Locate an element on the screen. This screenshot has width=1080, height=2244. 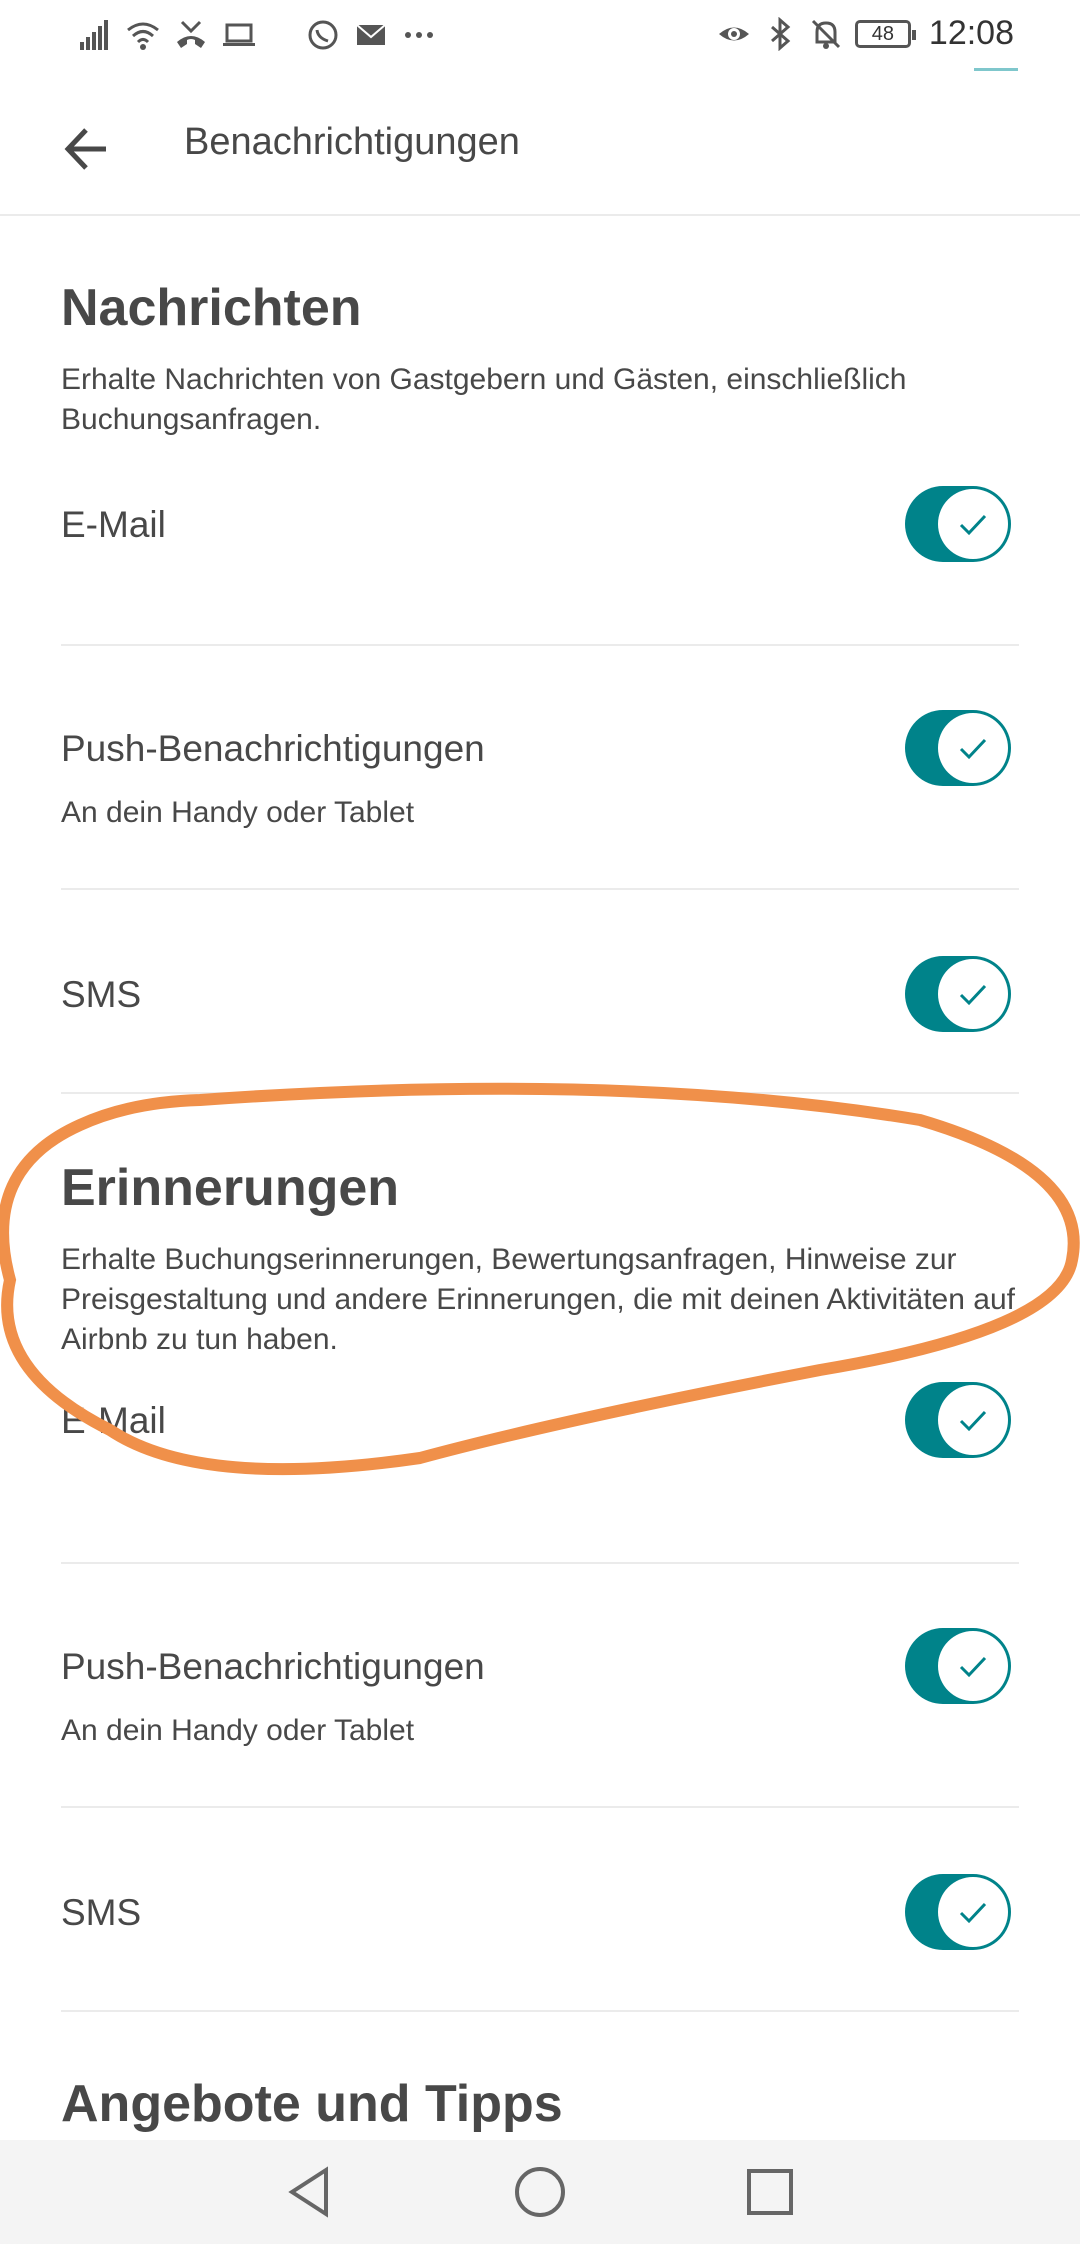
page-title: Benachrichtigungen is located at coordinates (352, 142).